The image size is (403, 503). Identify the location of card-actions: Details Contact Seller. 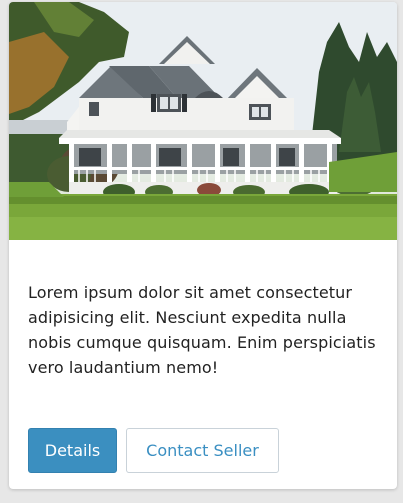
(153, 450).